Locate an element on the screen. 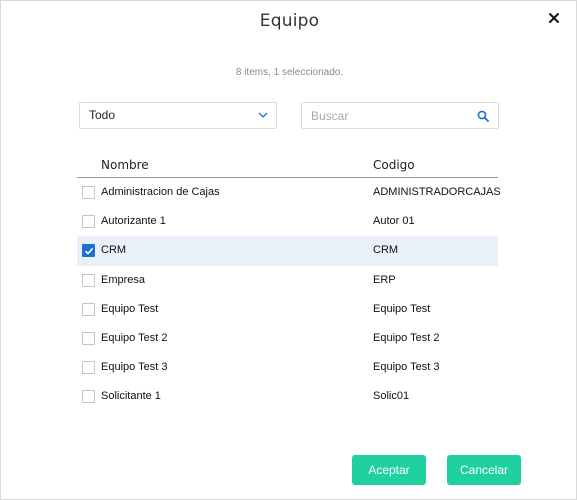 The height and width of the screenshot is (500, 577). search-input is located at coordinates (387, 115).